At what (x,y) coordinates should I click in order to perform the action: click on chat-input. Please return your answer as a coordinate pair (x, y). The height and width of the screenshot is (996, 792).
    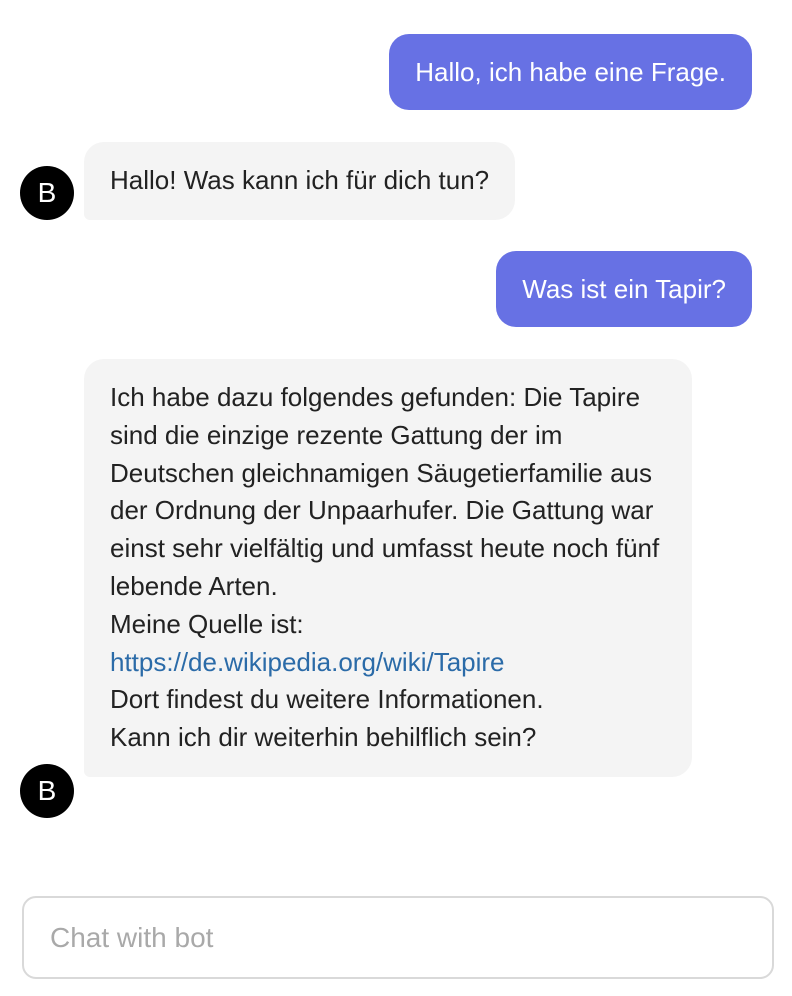
    Looking at the image, I should click on (398, 937).